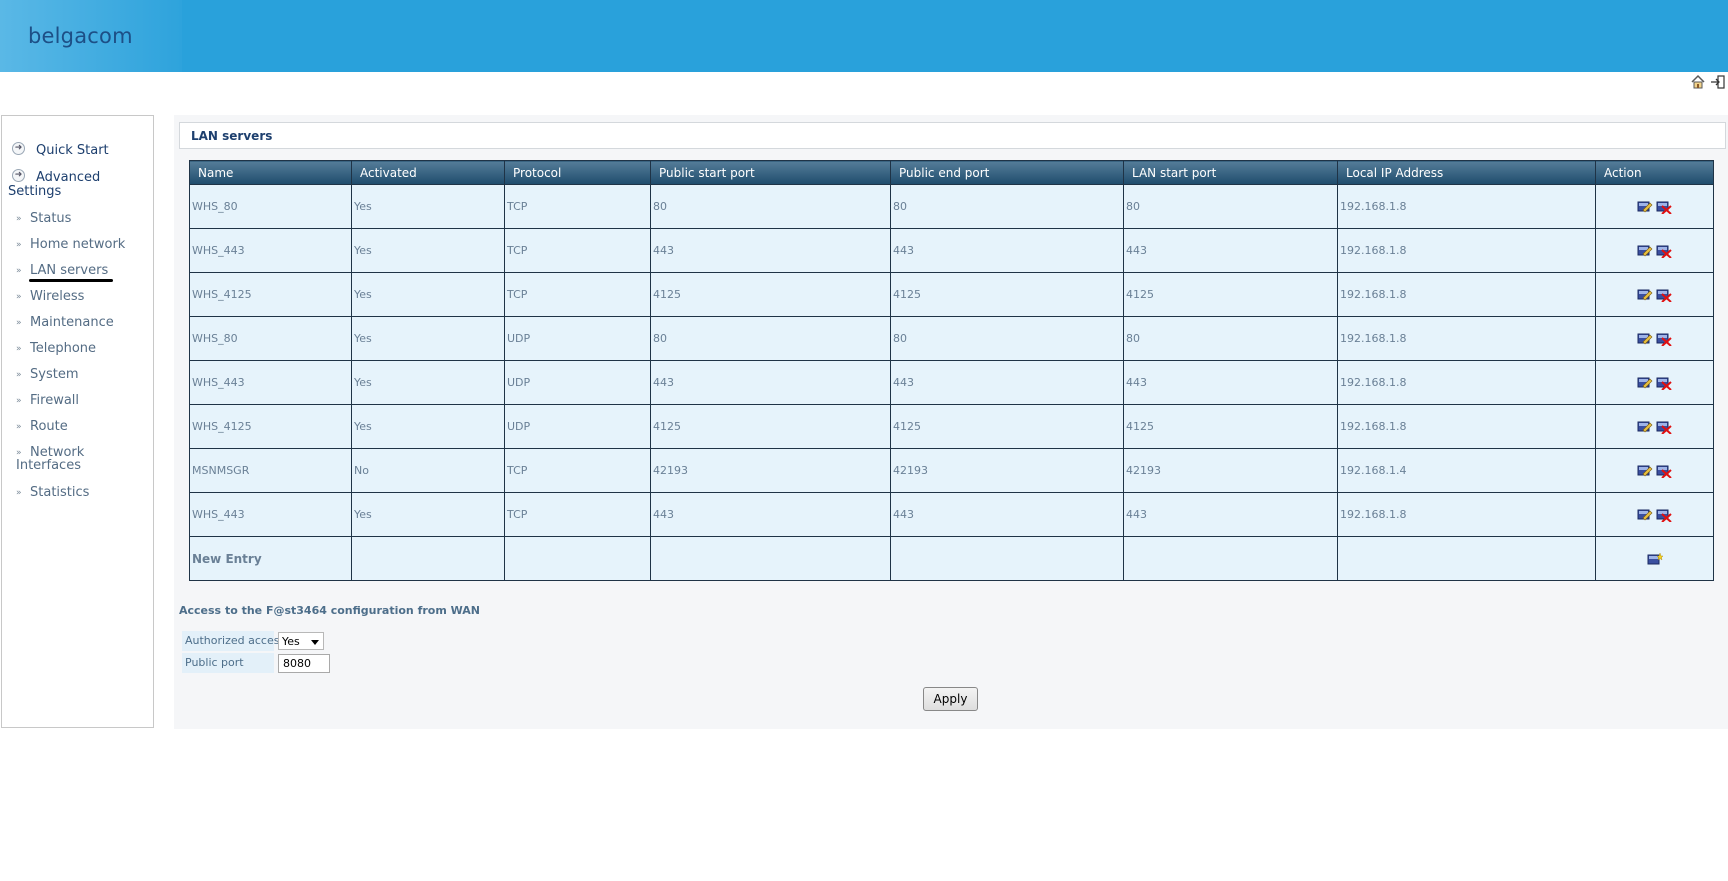  Describe the element at coordinates (952, 135) in the screenshot. I see `page-title-bar: LAN servers` at that location.